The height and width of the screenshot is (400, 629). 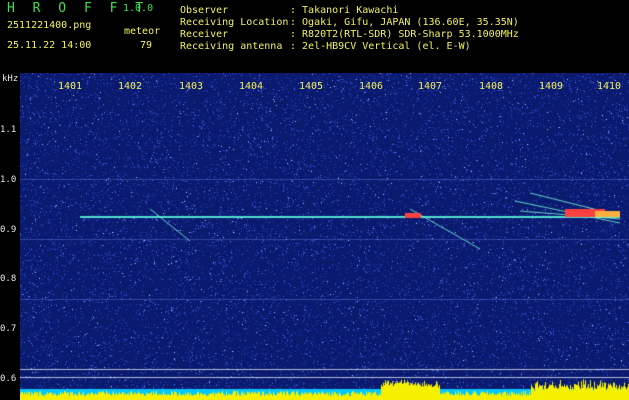 What do you see at coordinates (380, 46) in the screenshot?
I see `antenna-value: : 2el-HB9CV Vertical (el. E-W)` at bounding box center [380, 46].